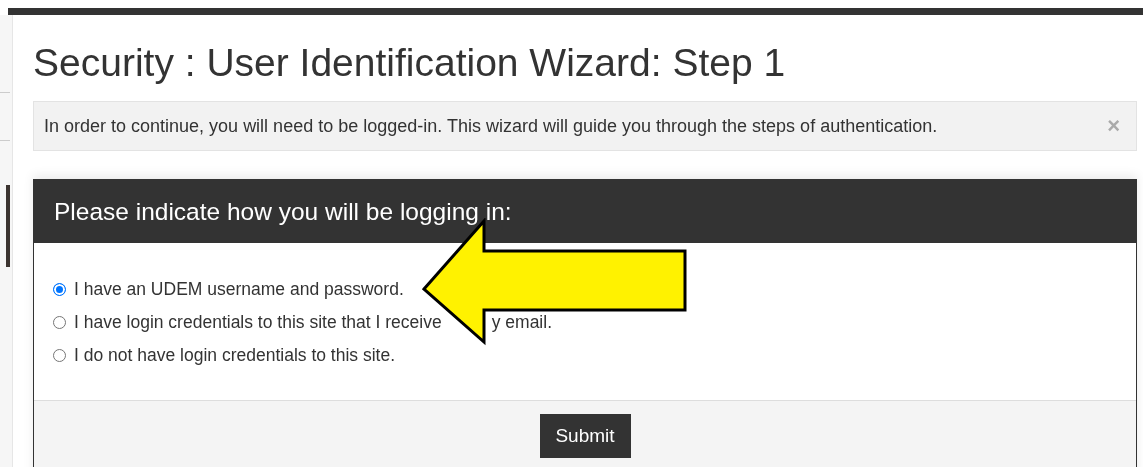 The image size is (1143, 467). I want to click on page-title: Security : User Identification Wizard: Step 1, so click(410, 62).